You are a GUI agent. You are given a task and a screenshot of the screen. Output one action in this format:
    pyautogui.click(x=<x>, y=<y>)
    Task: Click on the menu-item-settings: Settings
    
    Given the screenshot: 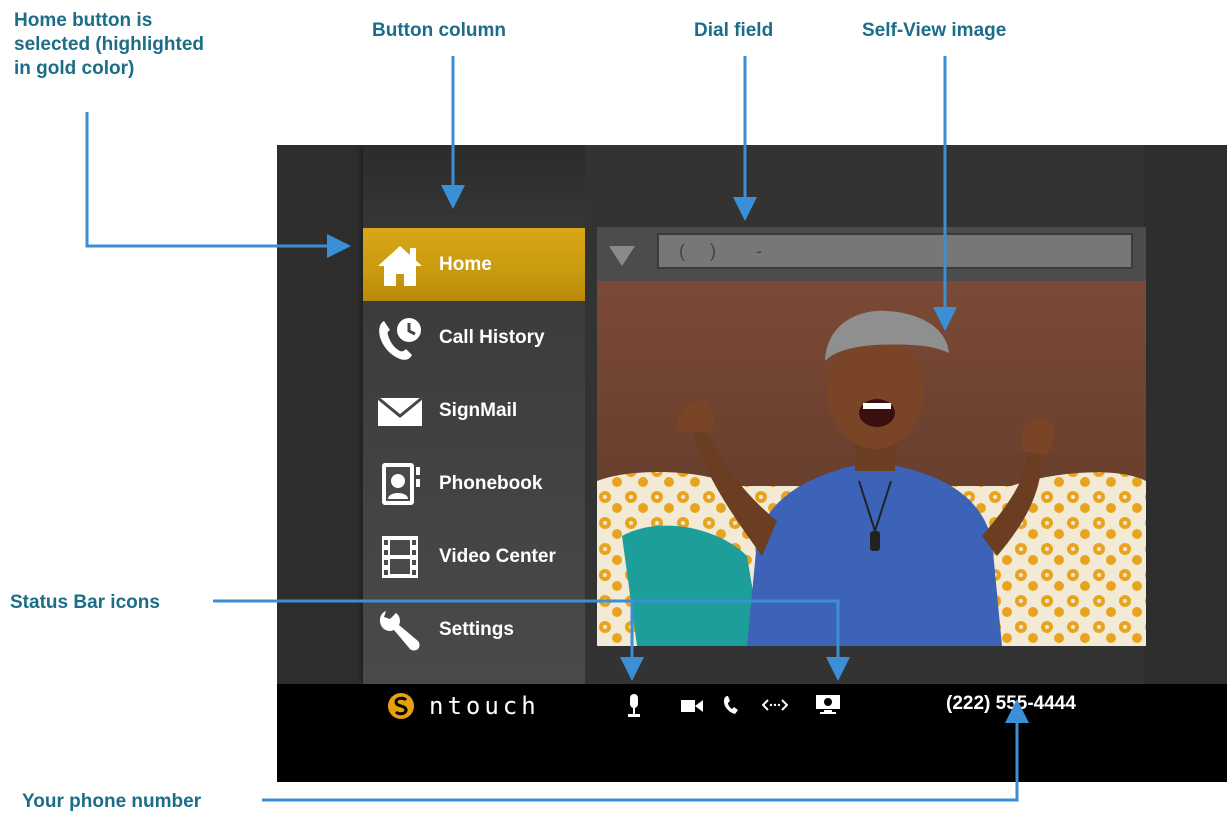 What is the action you would take?
    pyautogui.click(x=474, y=629)
    